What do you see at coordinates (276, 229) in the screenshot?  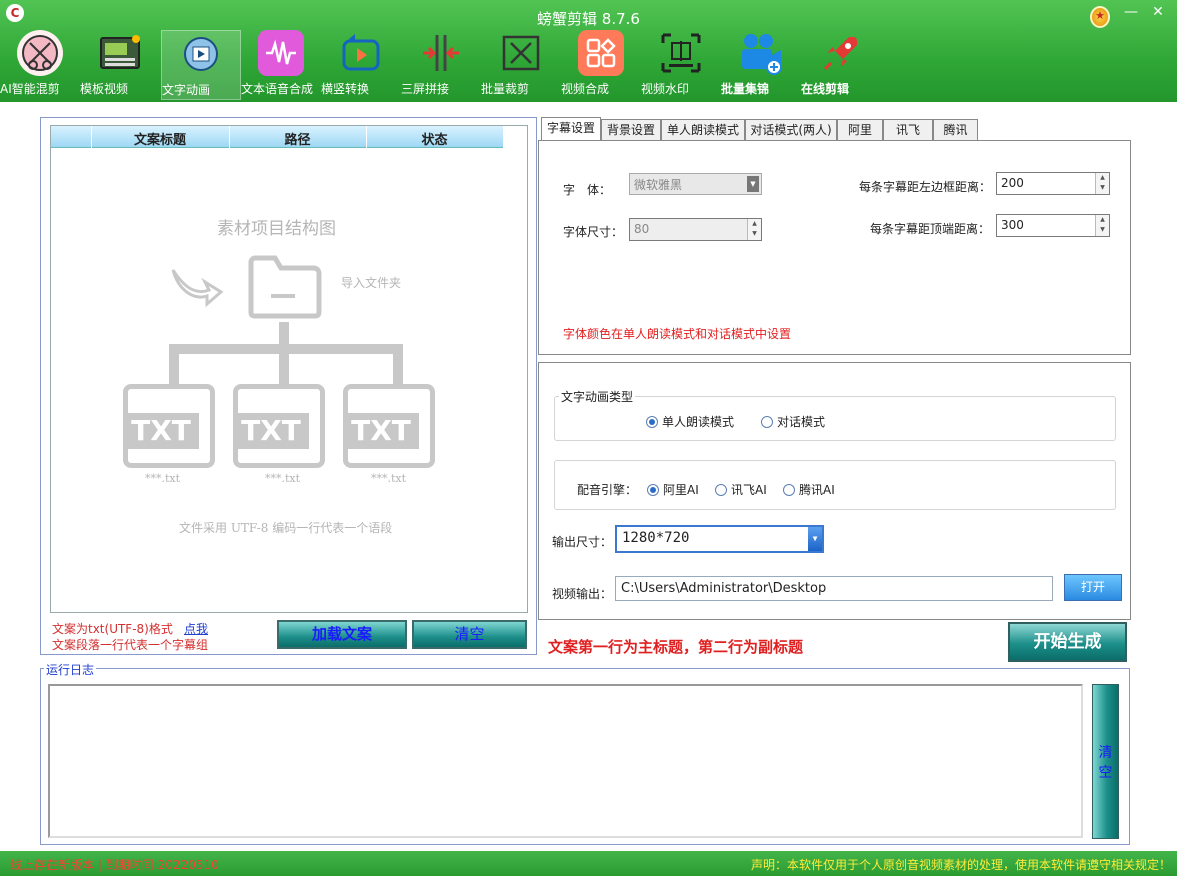 I see `placeholder-title: 素材项目结构图` at bounding box center [276, 229].